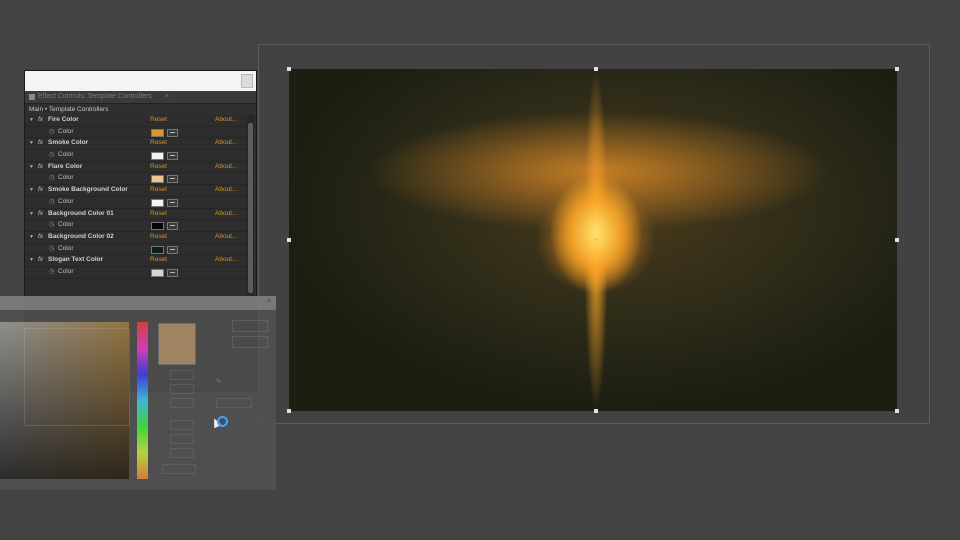 The image size is (960, 540). I want to click on hex-field, so click(179, 469).